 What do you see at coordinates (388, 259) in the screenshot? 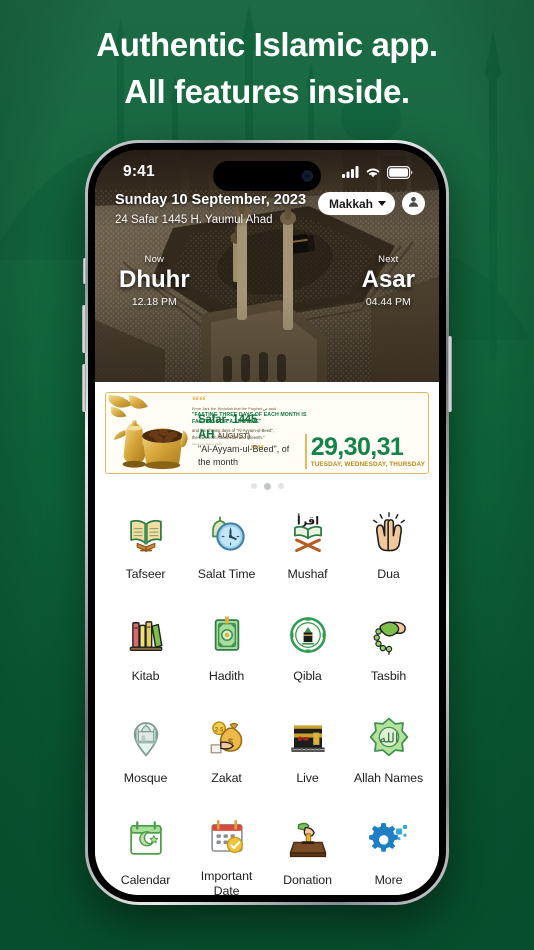
I see `next-prayer-tag: Next` at bounding box center [388, 259].